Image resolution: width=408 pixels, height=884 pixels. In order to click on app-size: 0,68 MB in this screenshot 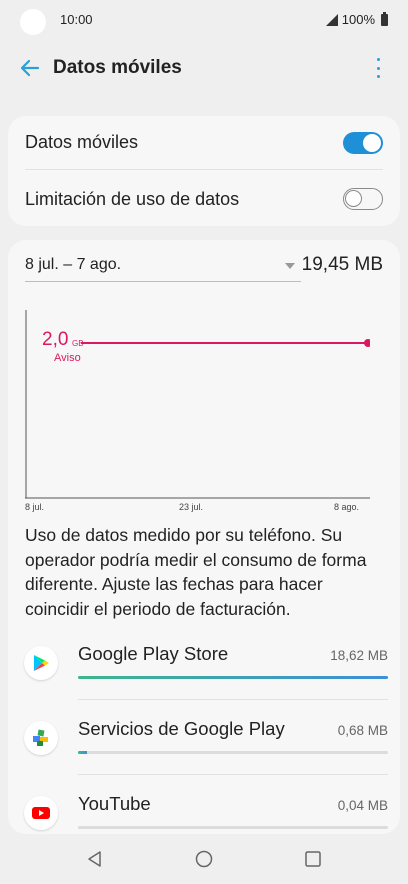, I will do `click(362, 730)`.